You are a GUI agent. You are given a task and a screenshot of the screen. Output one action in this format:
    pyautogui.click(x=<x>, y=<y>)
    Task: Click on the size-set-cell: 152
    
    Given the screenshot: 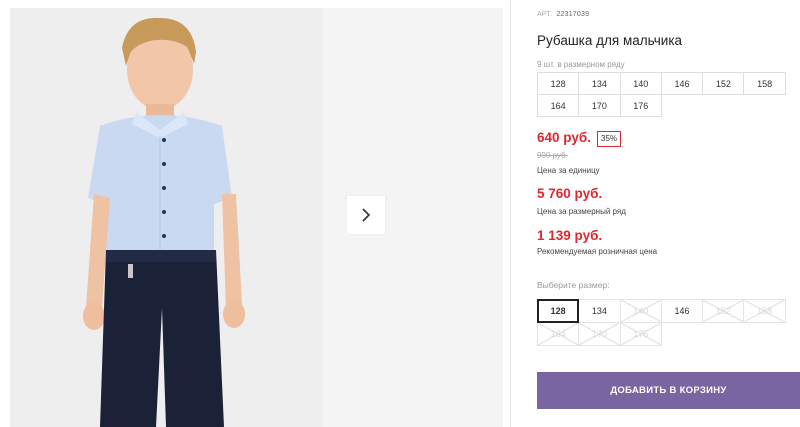 What is the action you would take?
    pyautogui.click(x=723, y=83)
    